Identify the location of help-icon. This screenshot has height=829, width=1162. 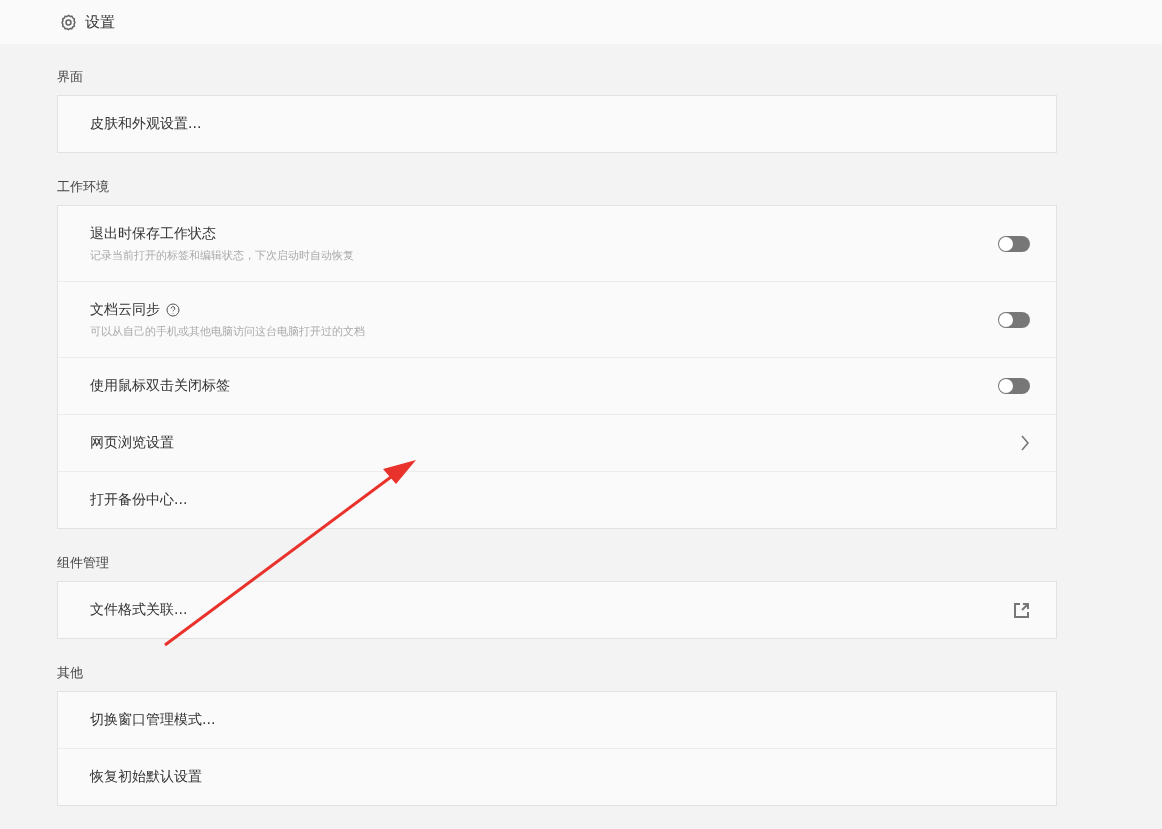
(173, 309).